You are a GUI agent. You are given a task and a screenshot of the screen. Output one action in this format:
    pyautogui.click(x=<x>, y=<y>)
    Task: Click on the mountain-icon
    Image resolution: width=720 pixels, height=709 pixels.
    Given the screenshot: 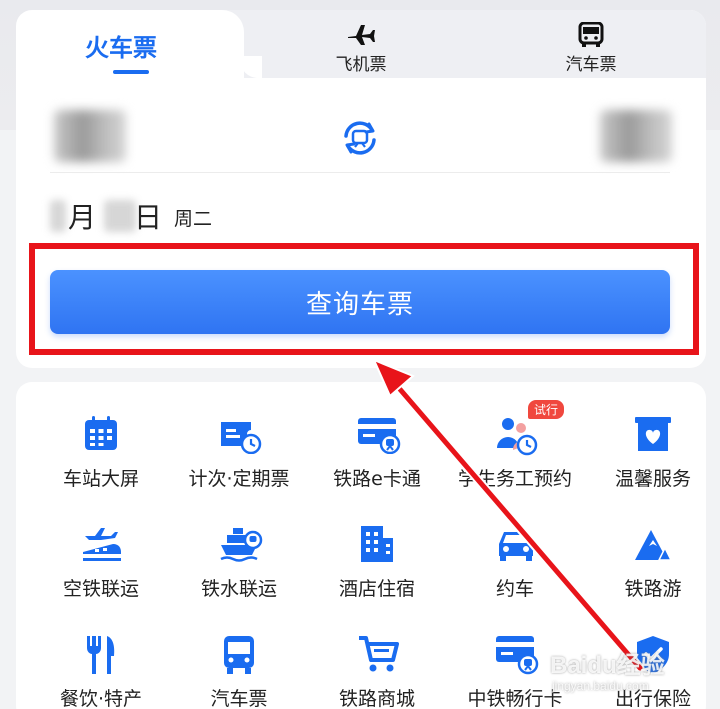 What is the action you would take?
    pyautogui.click(x=653, y=544)
    